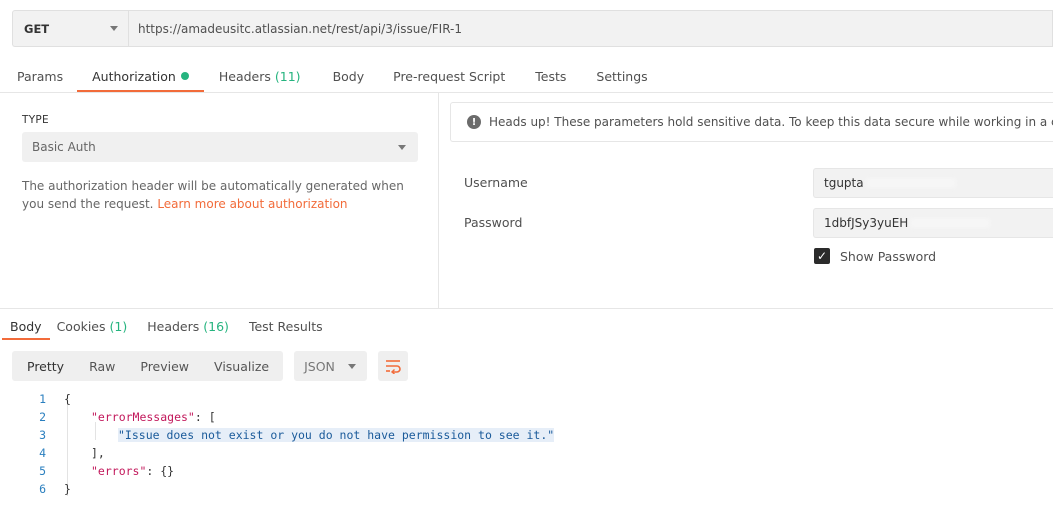 The width and height of the screenshot is (1053, 508). I want to click on tab-prerequest-label: Pre-request Script, so click(449, 76).